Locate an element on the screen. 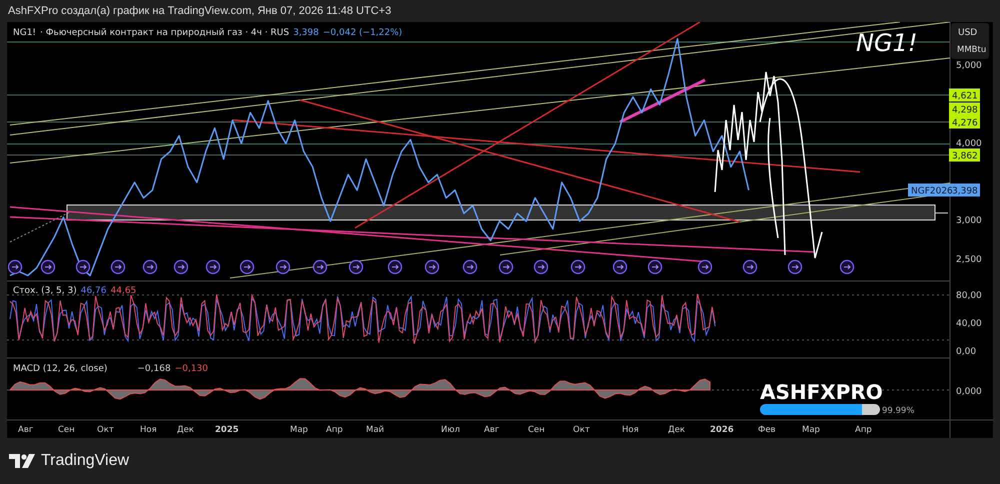  footer-brand: TradingView is located at coordinates (85, 461).